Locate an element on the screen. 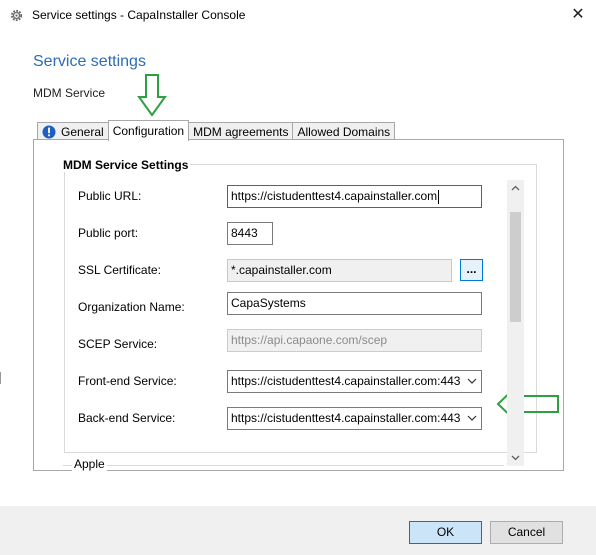  apple-groupbox is located at coordinates (283, 468).